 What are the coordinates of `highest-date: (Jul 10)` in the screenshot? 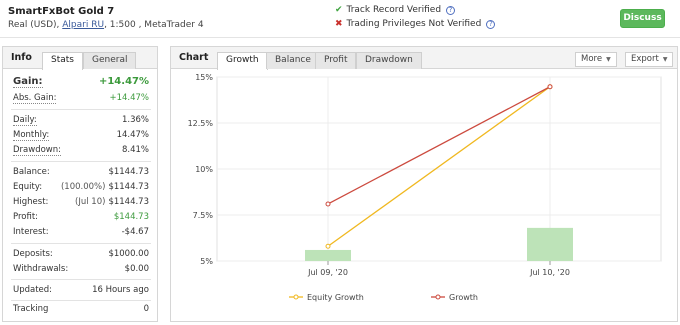 It's located at (90, 202).